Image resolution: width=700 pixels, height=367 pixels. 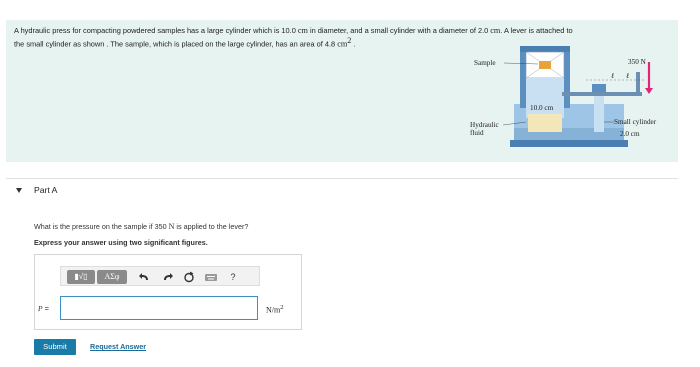 What do you see at coordinates (599, 111) in the screenshot?
I see `small-cylinder` at bounding box center [599, 111].